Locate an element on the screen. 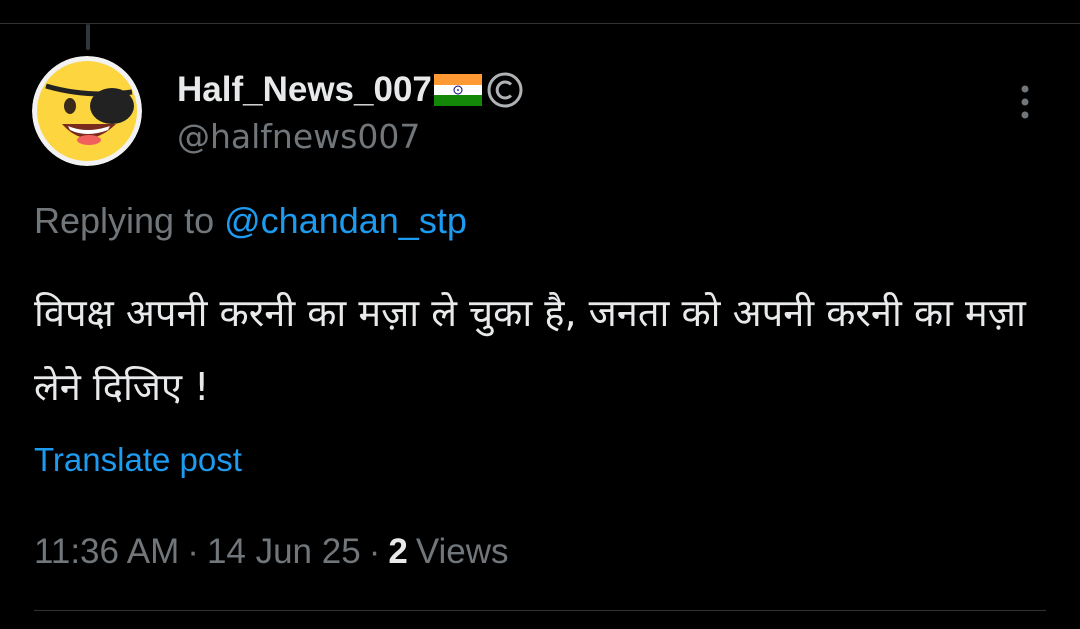 This screenshot has width=1080, height=629. avatar is located at coordinates (87, 111).